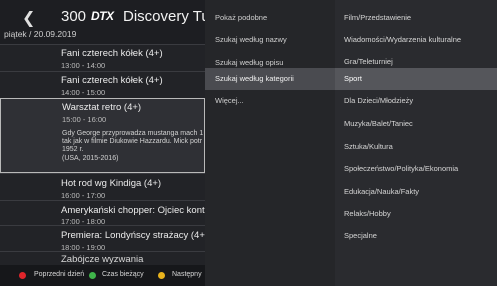  What do you see at coordinates (416, 40) in the screenshot?
I see `category-item: Wiadomości/Wydarzenia kulturalne` at bounding box center [416, 40].